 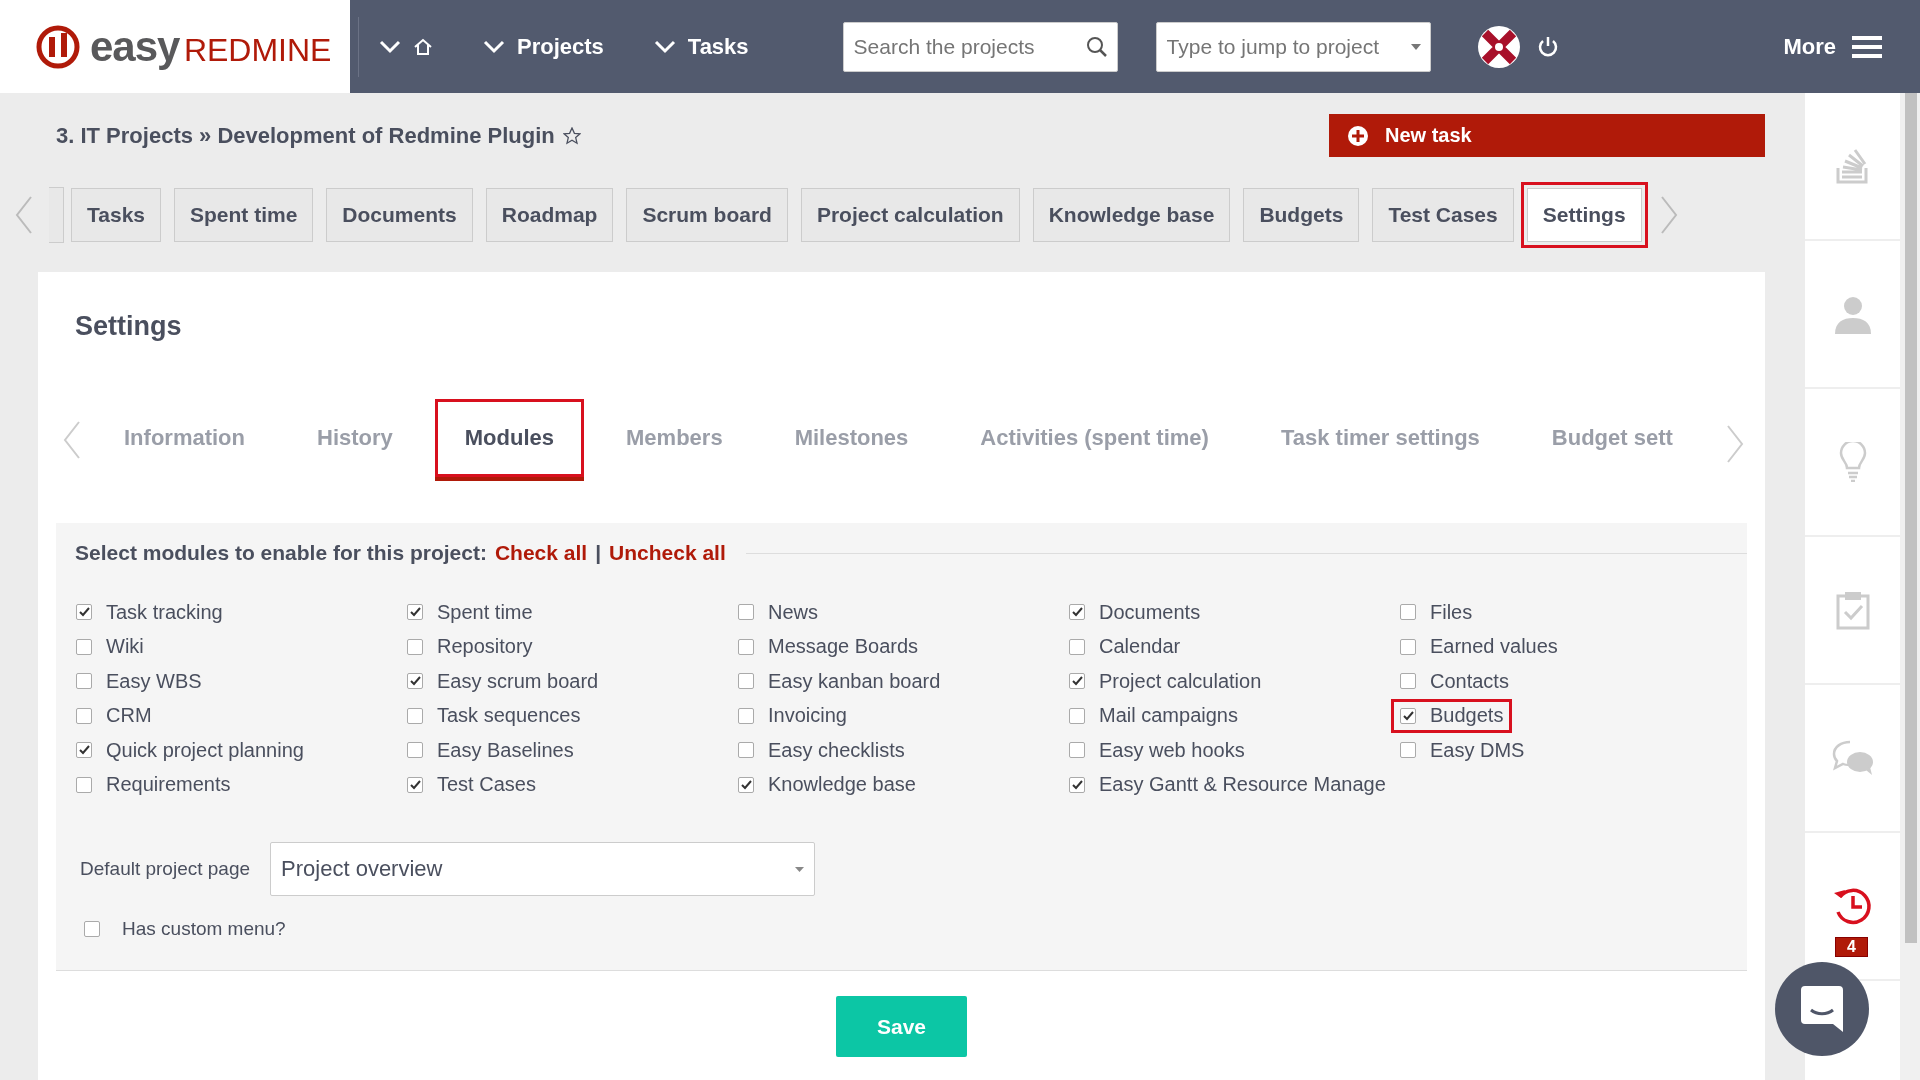 What do you see at coordinates (541, 553) in the screenshot?
I see `check-all-link: Check all` at bounding box center [541, 553].